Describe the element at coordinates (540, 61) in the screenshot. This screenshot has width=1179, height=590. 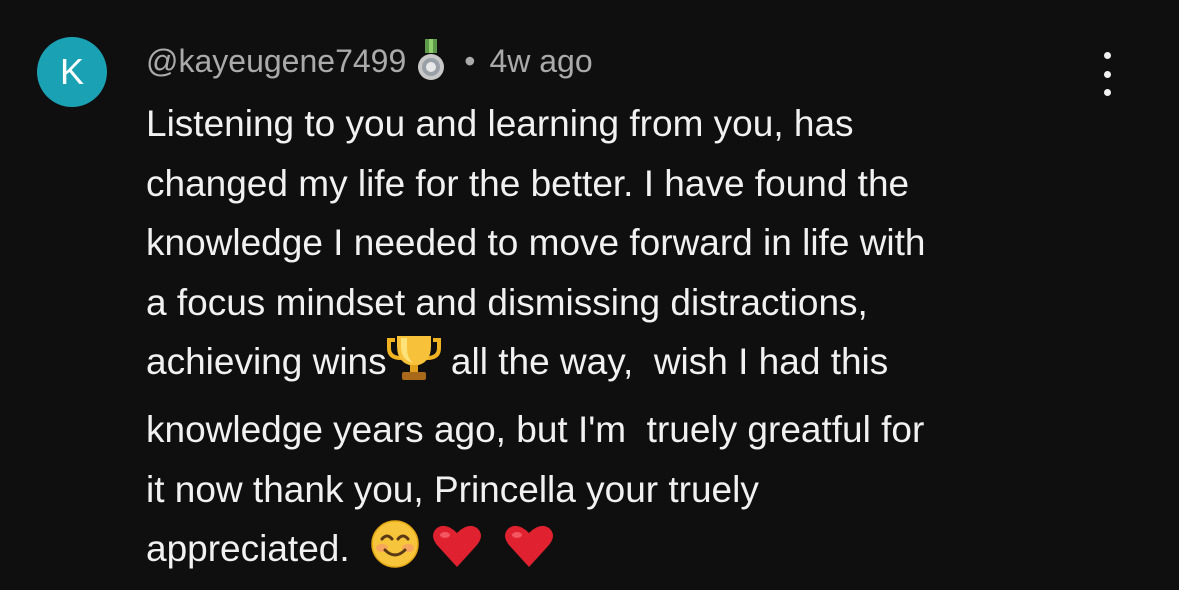
I see `comment-timestamp: 4w ago` at that location.